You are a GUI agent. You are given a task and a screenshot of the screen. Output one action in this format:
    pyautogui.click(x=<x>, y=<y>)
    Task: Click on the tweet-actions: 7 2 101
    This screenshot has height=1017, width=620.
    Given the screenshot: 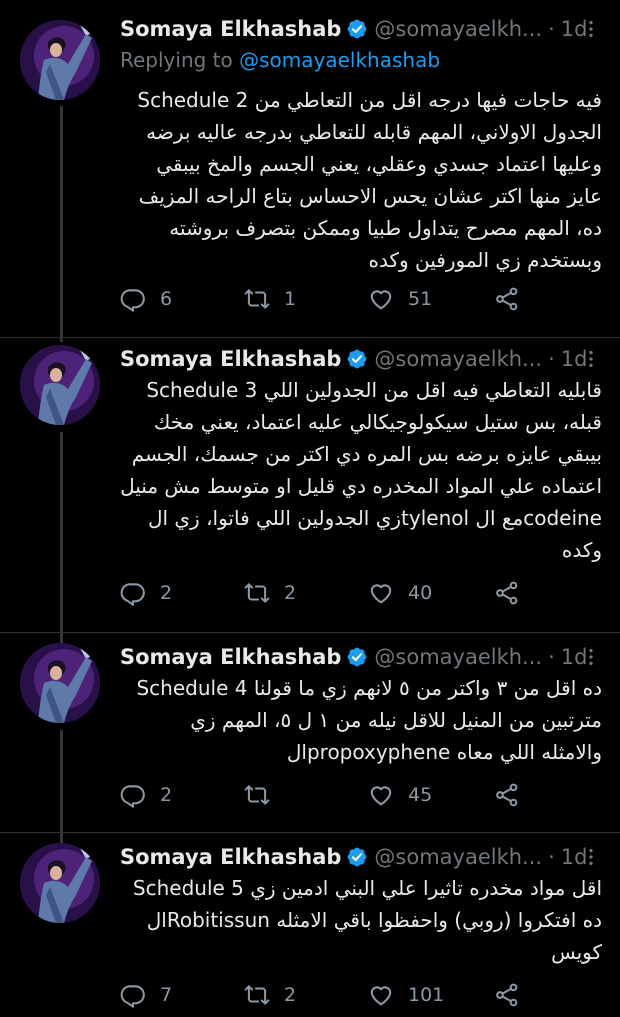 What is the action you would take?
    pyautogui.click(x=330, y=995)
    